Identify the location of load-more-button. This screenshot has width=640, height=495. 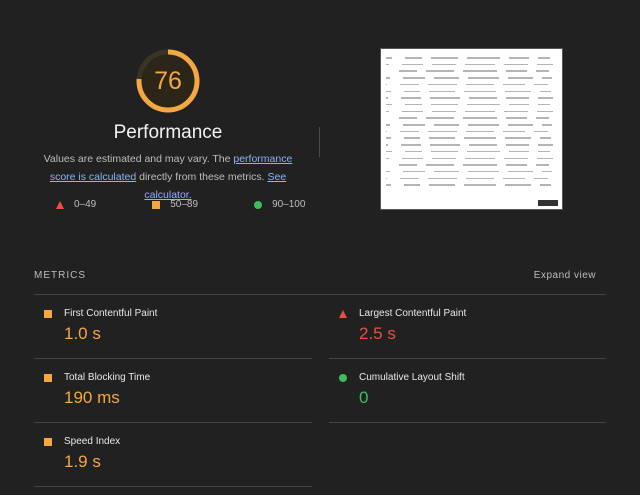
(548, 203).